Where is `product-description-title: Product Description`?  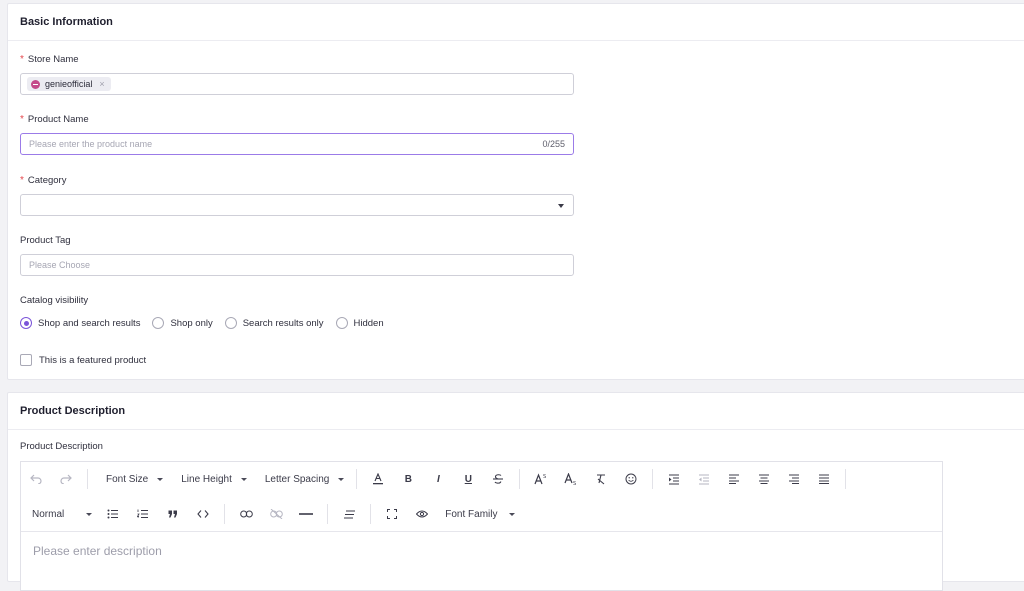 product-description-title: Product Description is located at coordinates (516, 411).